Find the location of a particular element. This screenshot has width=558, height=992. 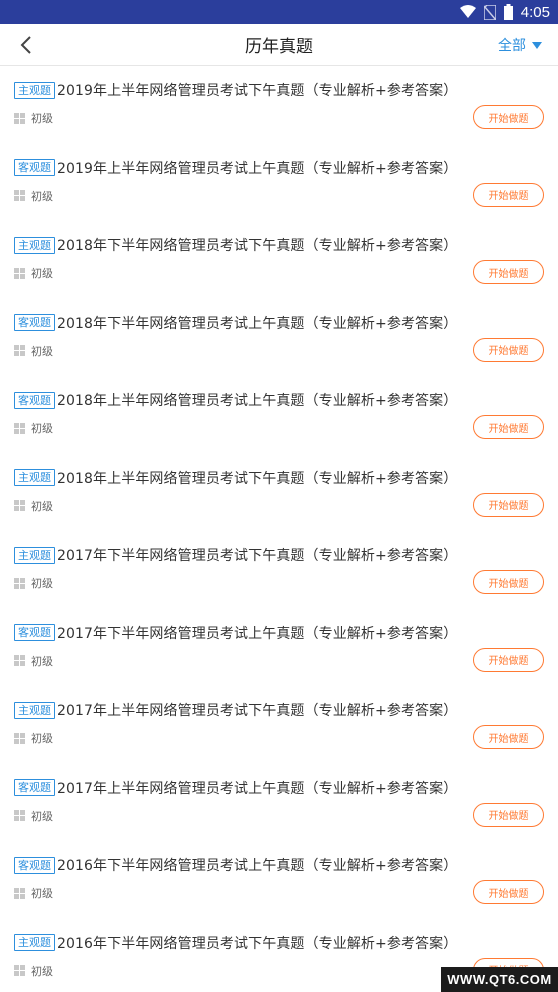

app-header: 历年真题 全部 is located at coordinates (279, 45).